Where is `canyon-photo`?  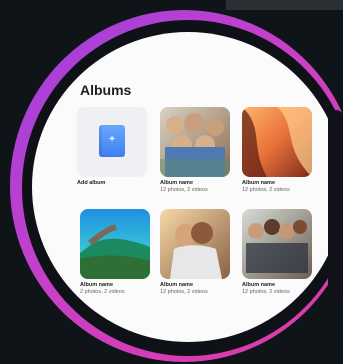 canyon-photo is located at coordinates (277, 142).